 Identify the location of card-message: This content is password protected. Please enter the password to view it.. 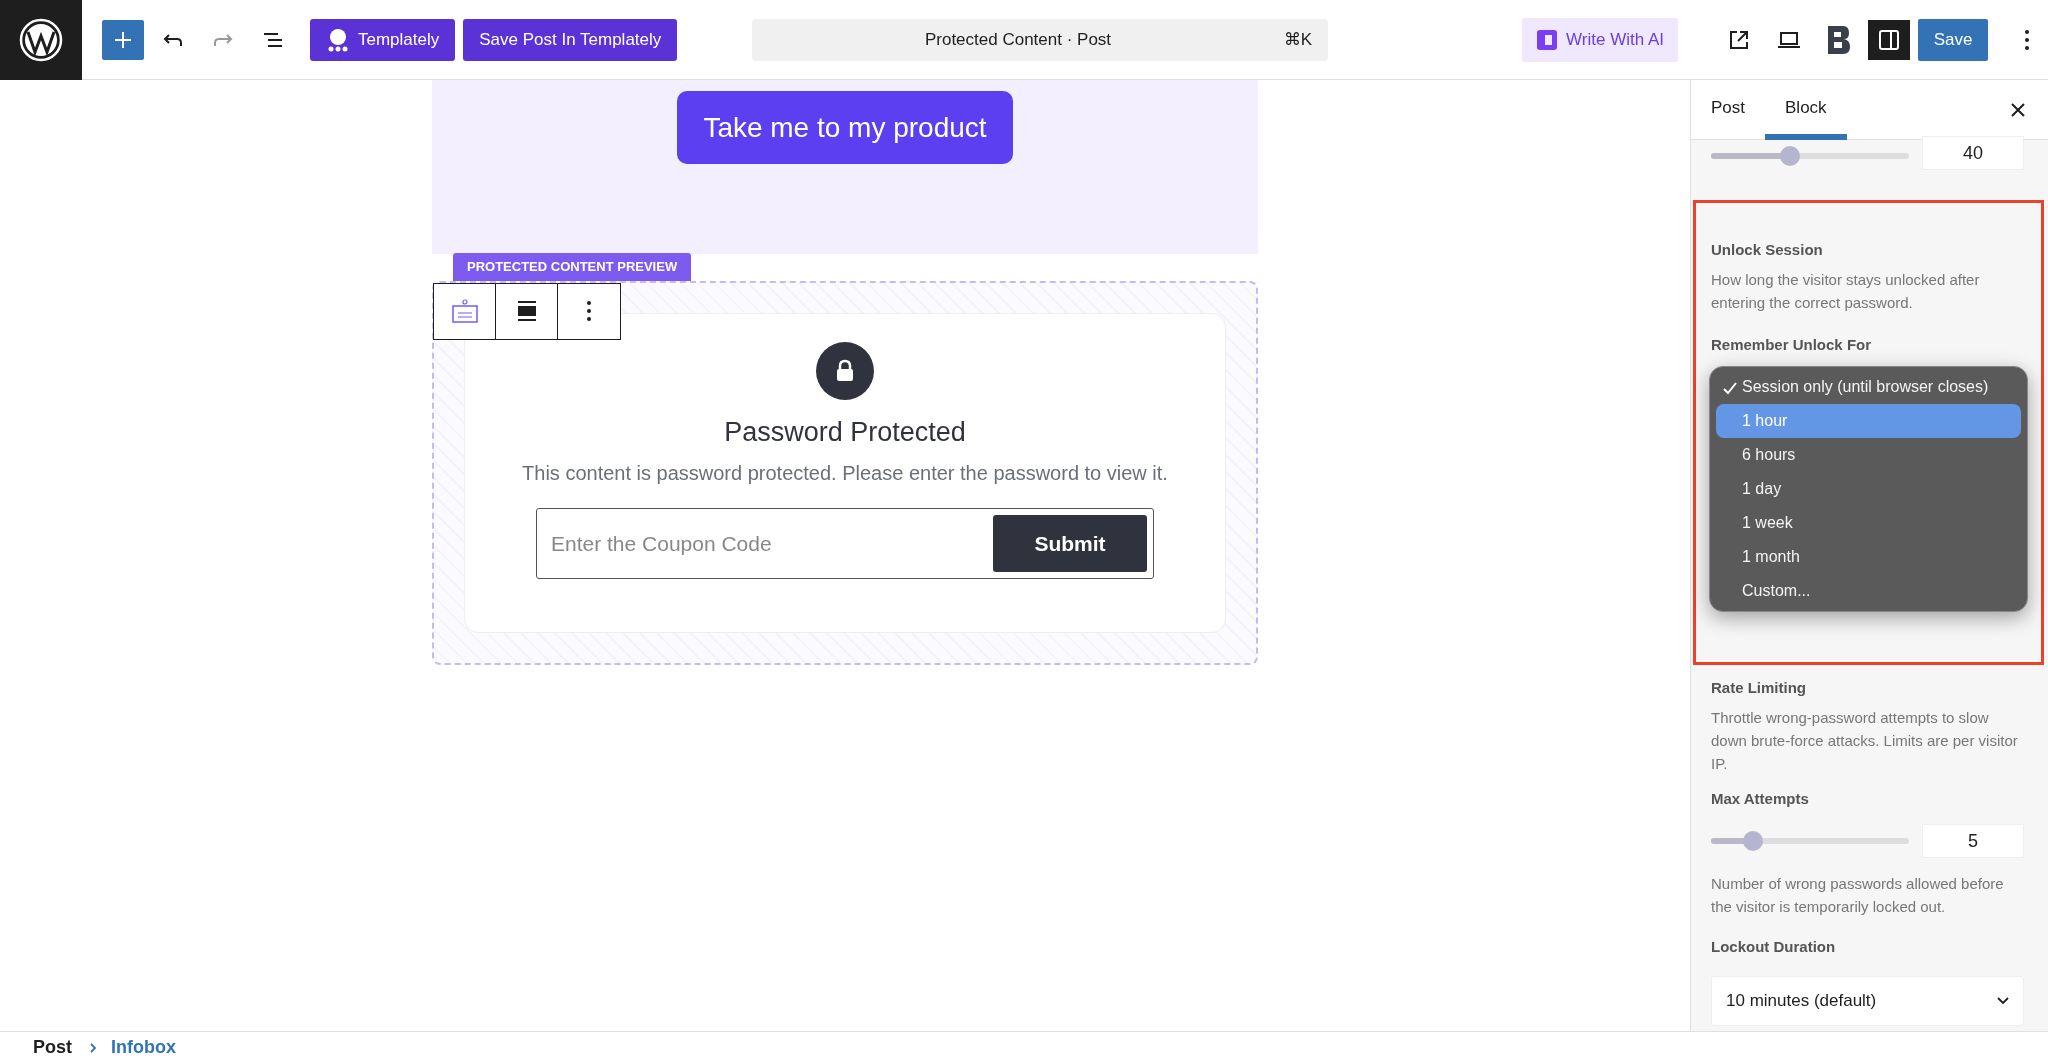
(845, 473).